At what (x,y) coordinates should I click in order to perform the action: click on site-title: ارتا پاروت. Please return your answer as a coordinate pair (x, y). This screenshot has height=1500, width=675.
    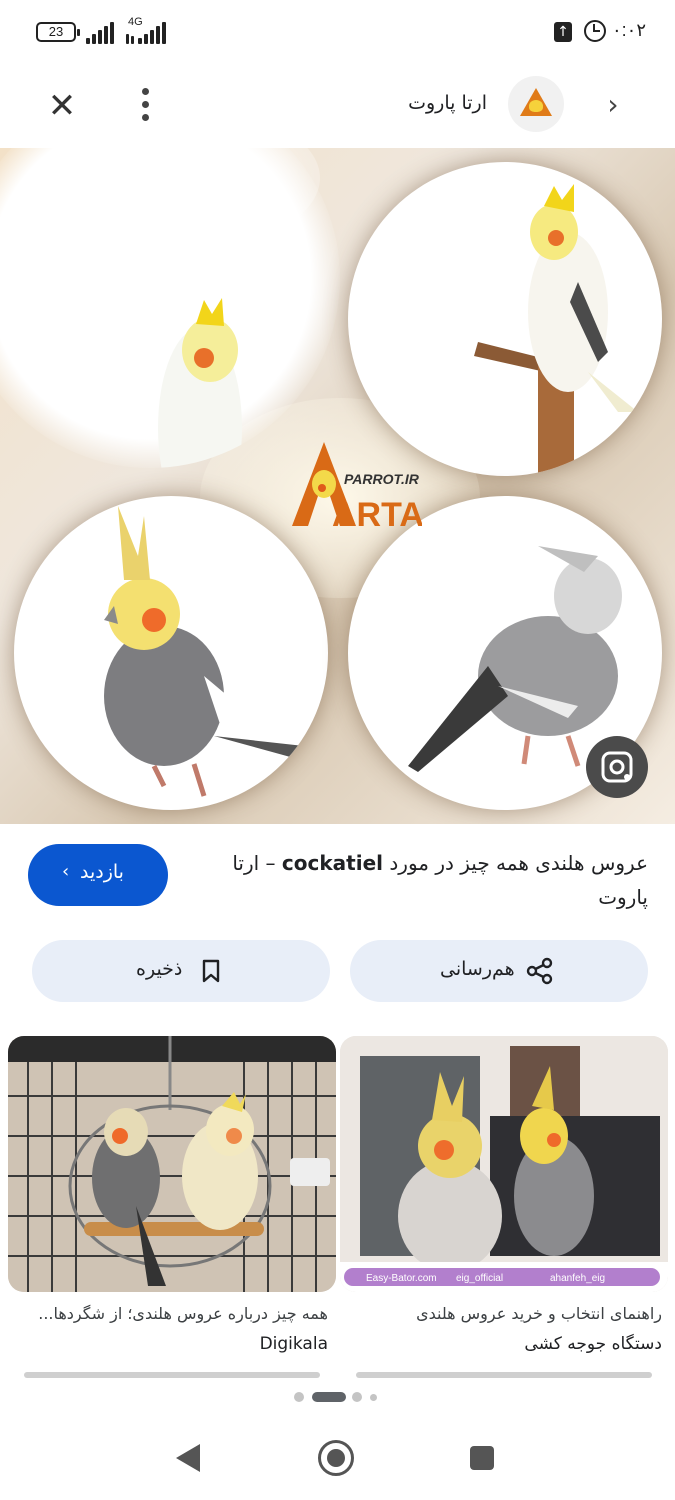
    Looking at the image, I should click on (447, 103).